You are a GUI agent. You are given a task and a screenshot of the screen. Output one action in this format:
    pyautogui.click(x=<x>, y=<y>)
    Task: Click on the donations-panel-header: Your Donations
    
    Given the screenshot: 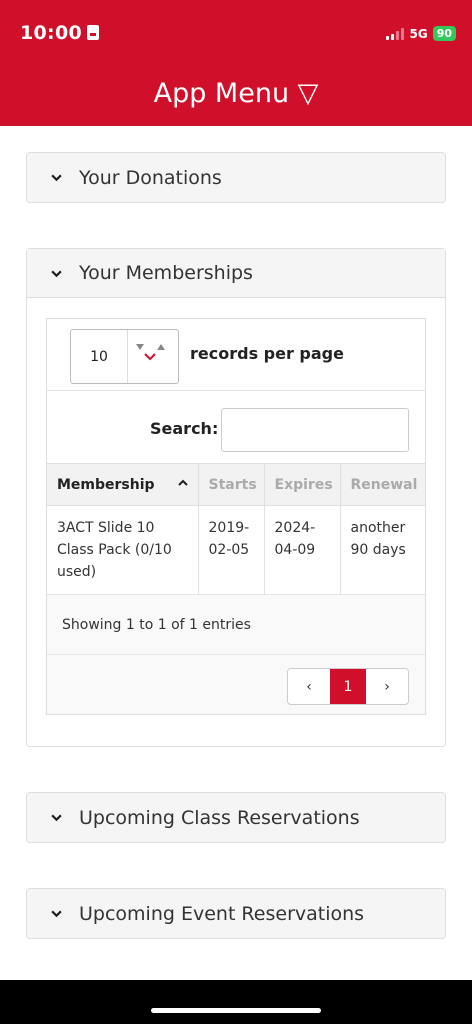 What is the action you would take?
    pyautogui.click(x=236, y=177)
    